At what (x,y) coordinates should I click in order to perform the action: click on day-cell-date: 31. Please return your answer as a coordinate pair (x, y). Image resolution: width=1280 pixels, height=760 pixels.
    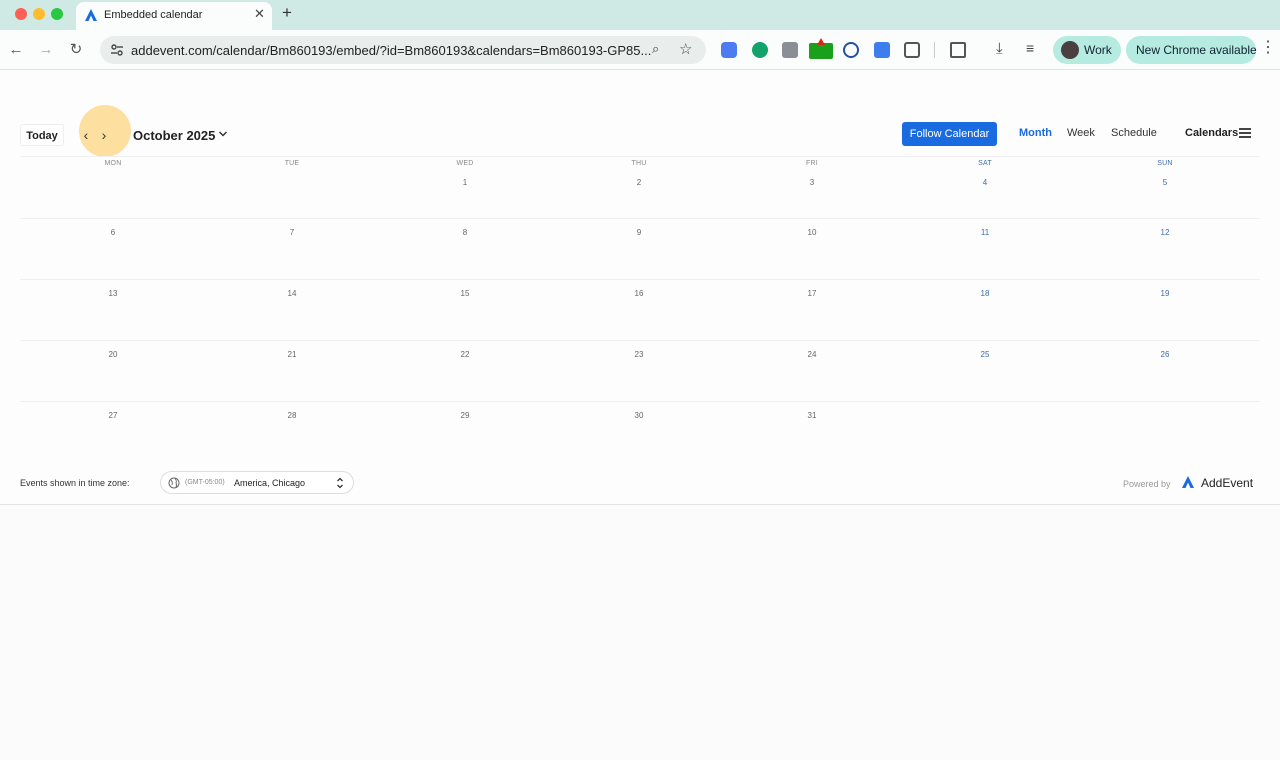
    Looking at the image, I should click on (812, 415).